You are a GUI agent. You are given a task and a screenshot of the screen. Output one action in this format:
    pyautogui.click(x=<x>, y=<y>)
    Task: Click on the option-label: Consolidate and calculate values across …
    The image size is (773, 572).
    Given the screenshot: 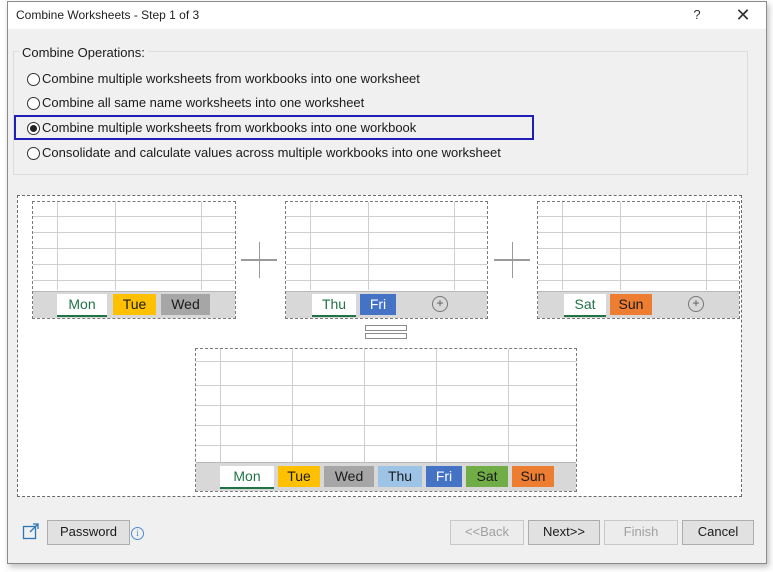 What is the action you would take?
    pyautogui.click(x=271, y=152)
    